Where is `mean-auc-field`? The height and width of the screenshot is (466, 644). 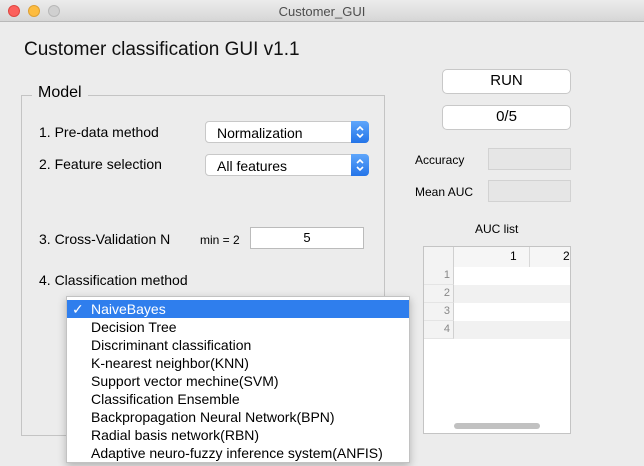
mean-auc-field is located at coordinates (529, 191).